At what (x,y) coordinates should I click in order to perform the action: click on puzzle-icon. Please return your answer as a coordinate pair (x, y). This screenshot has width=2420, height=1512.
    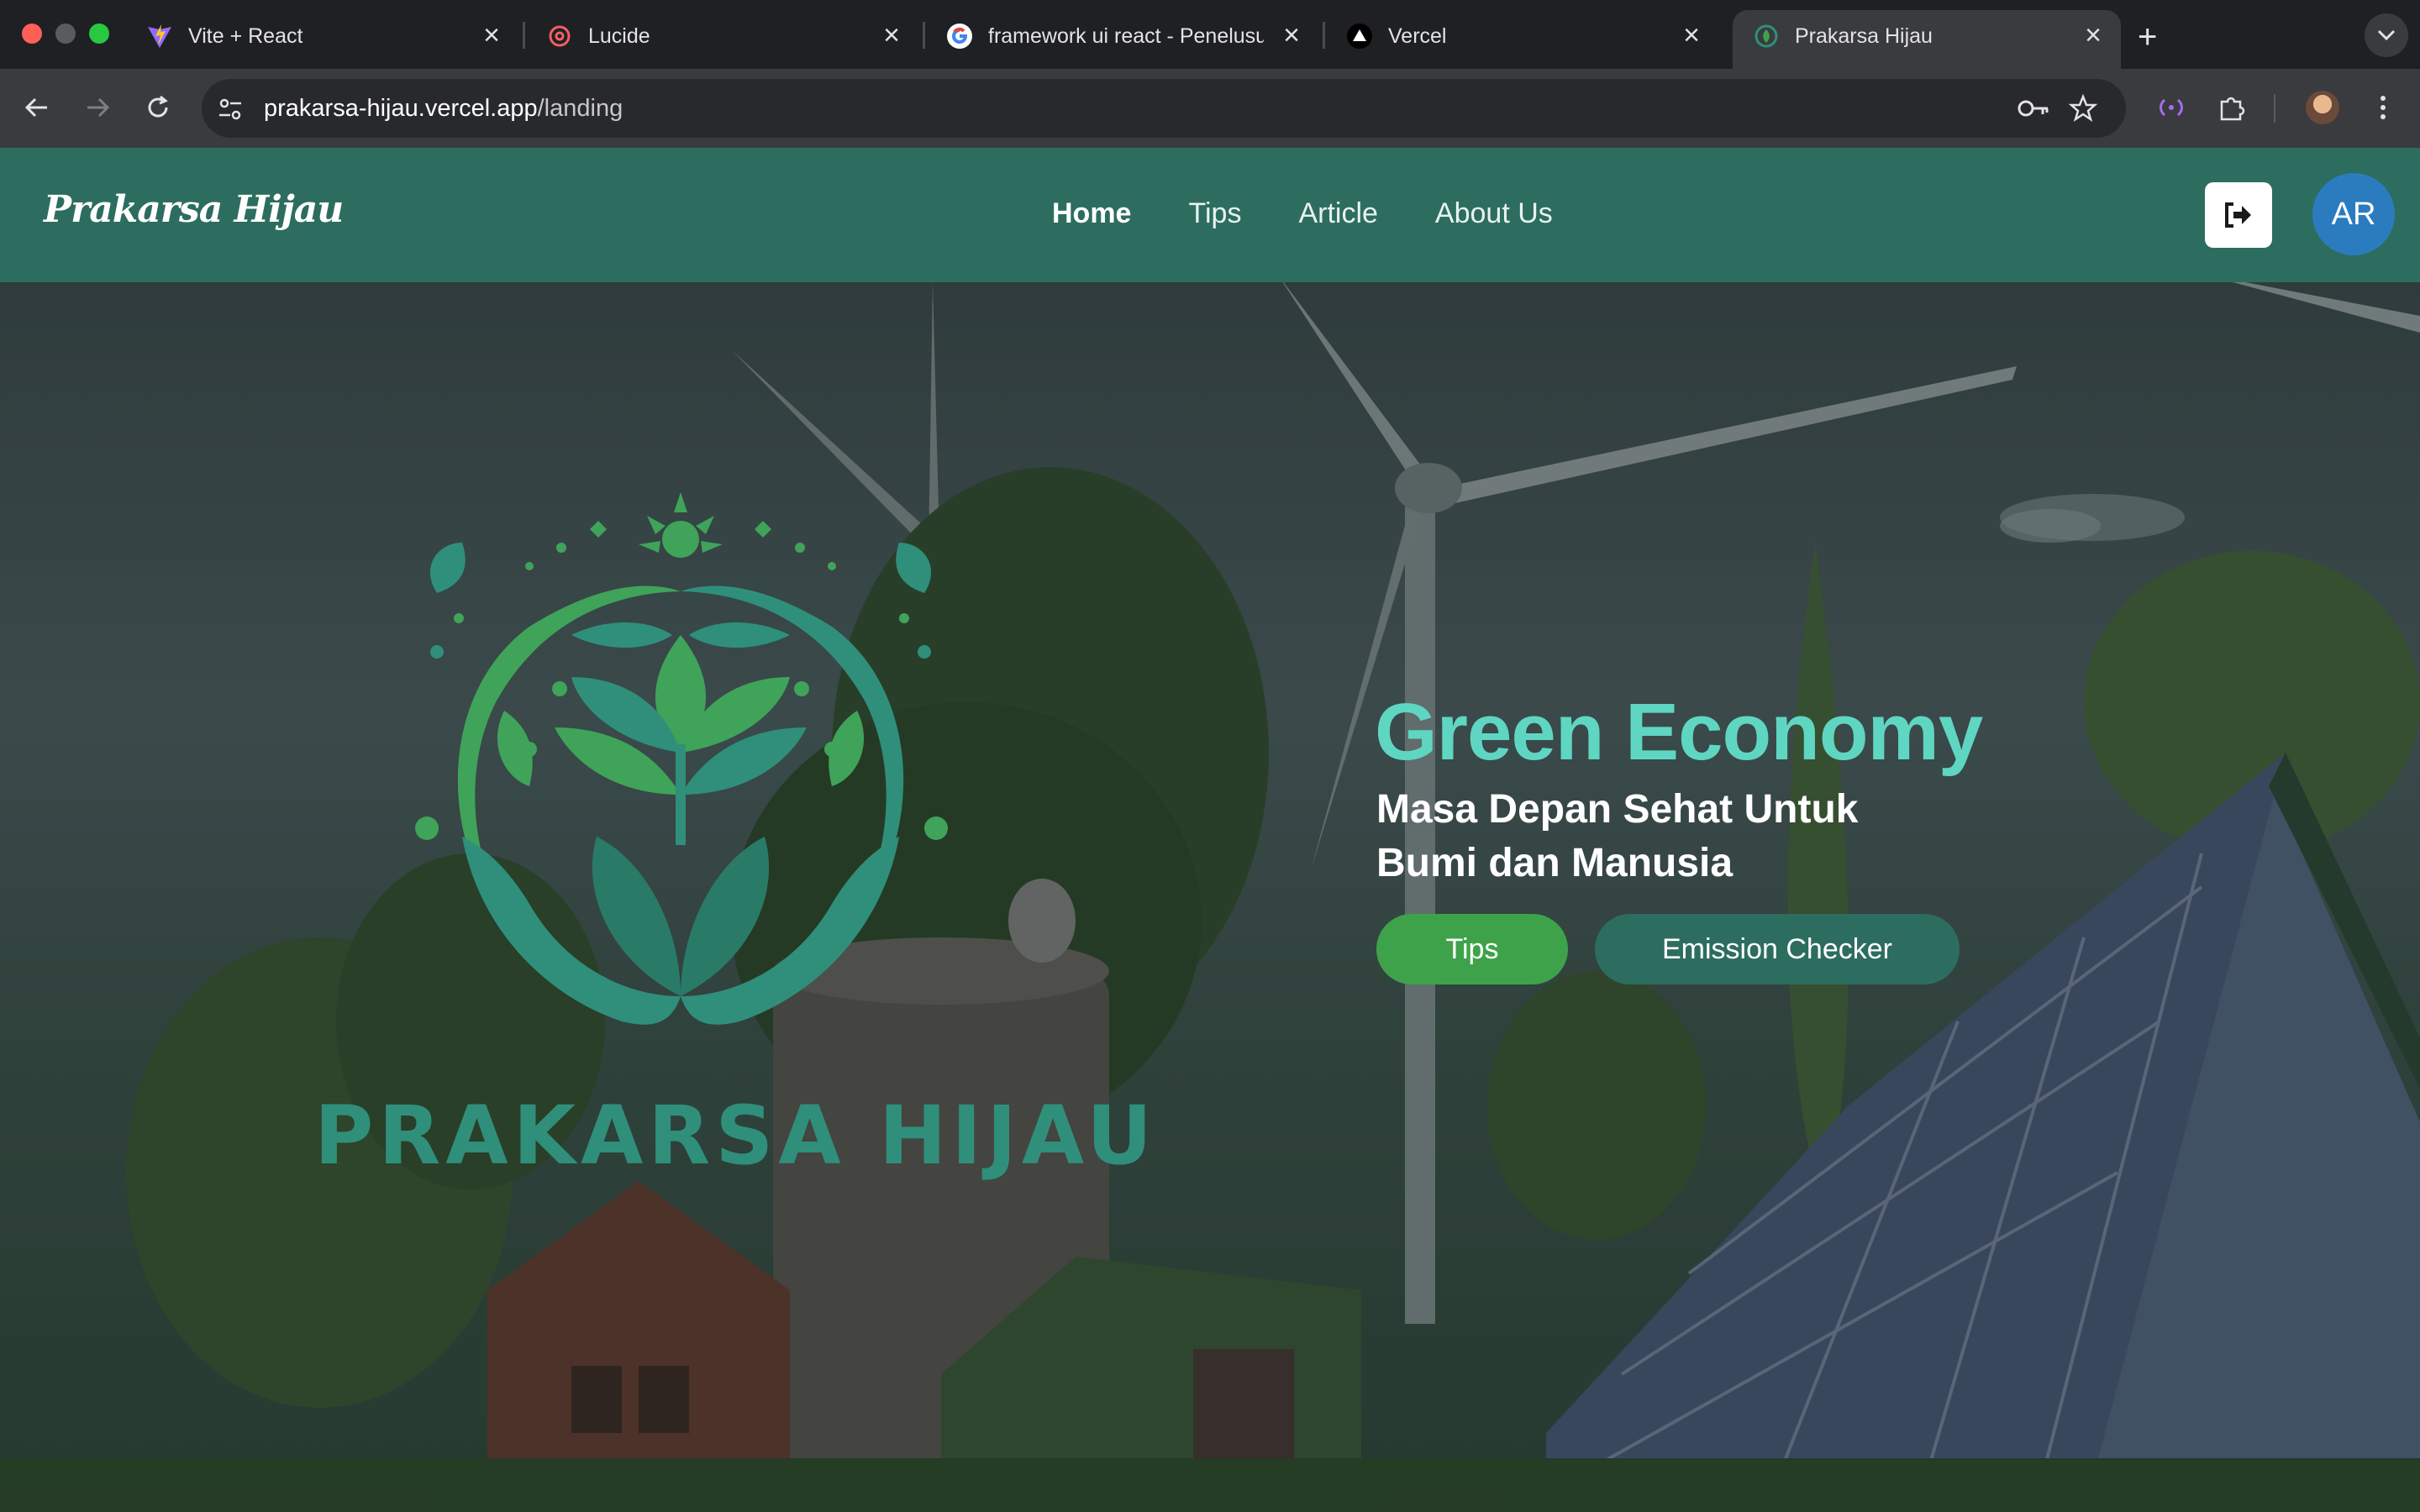
    Looking at the image, I should click on (2232, 109).